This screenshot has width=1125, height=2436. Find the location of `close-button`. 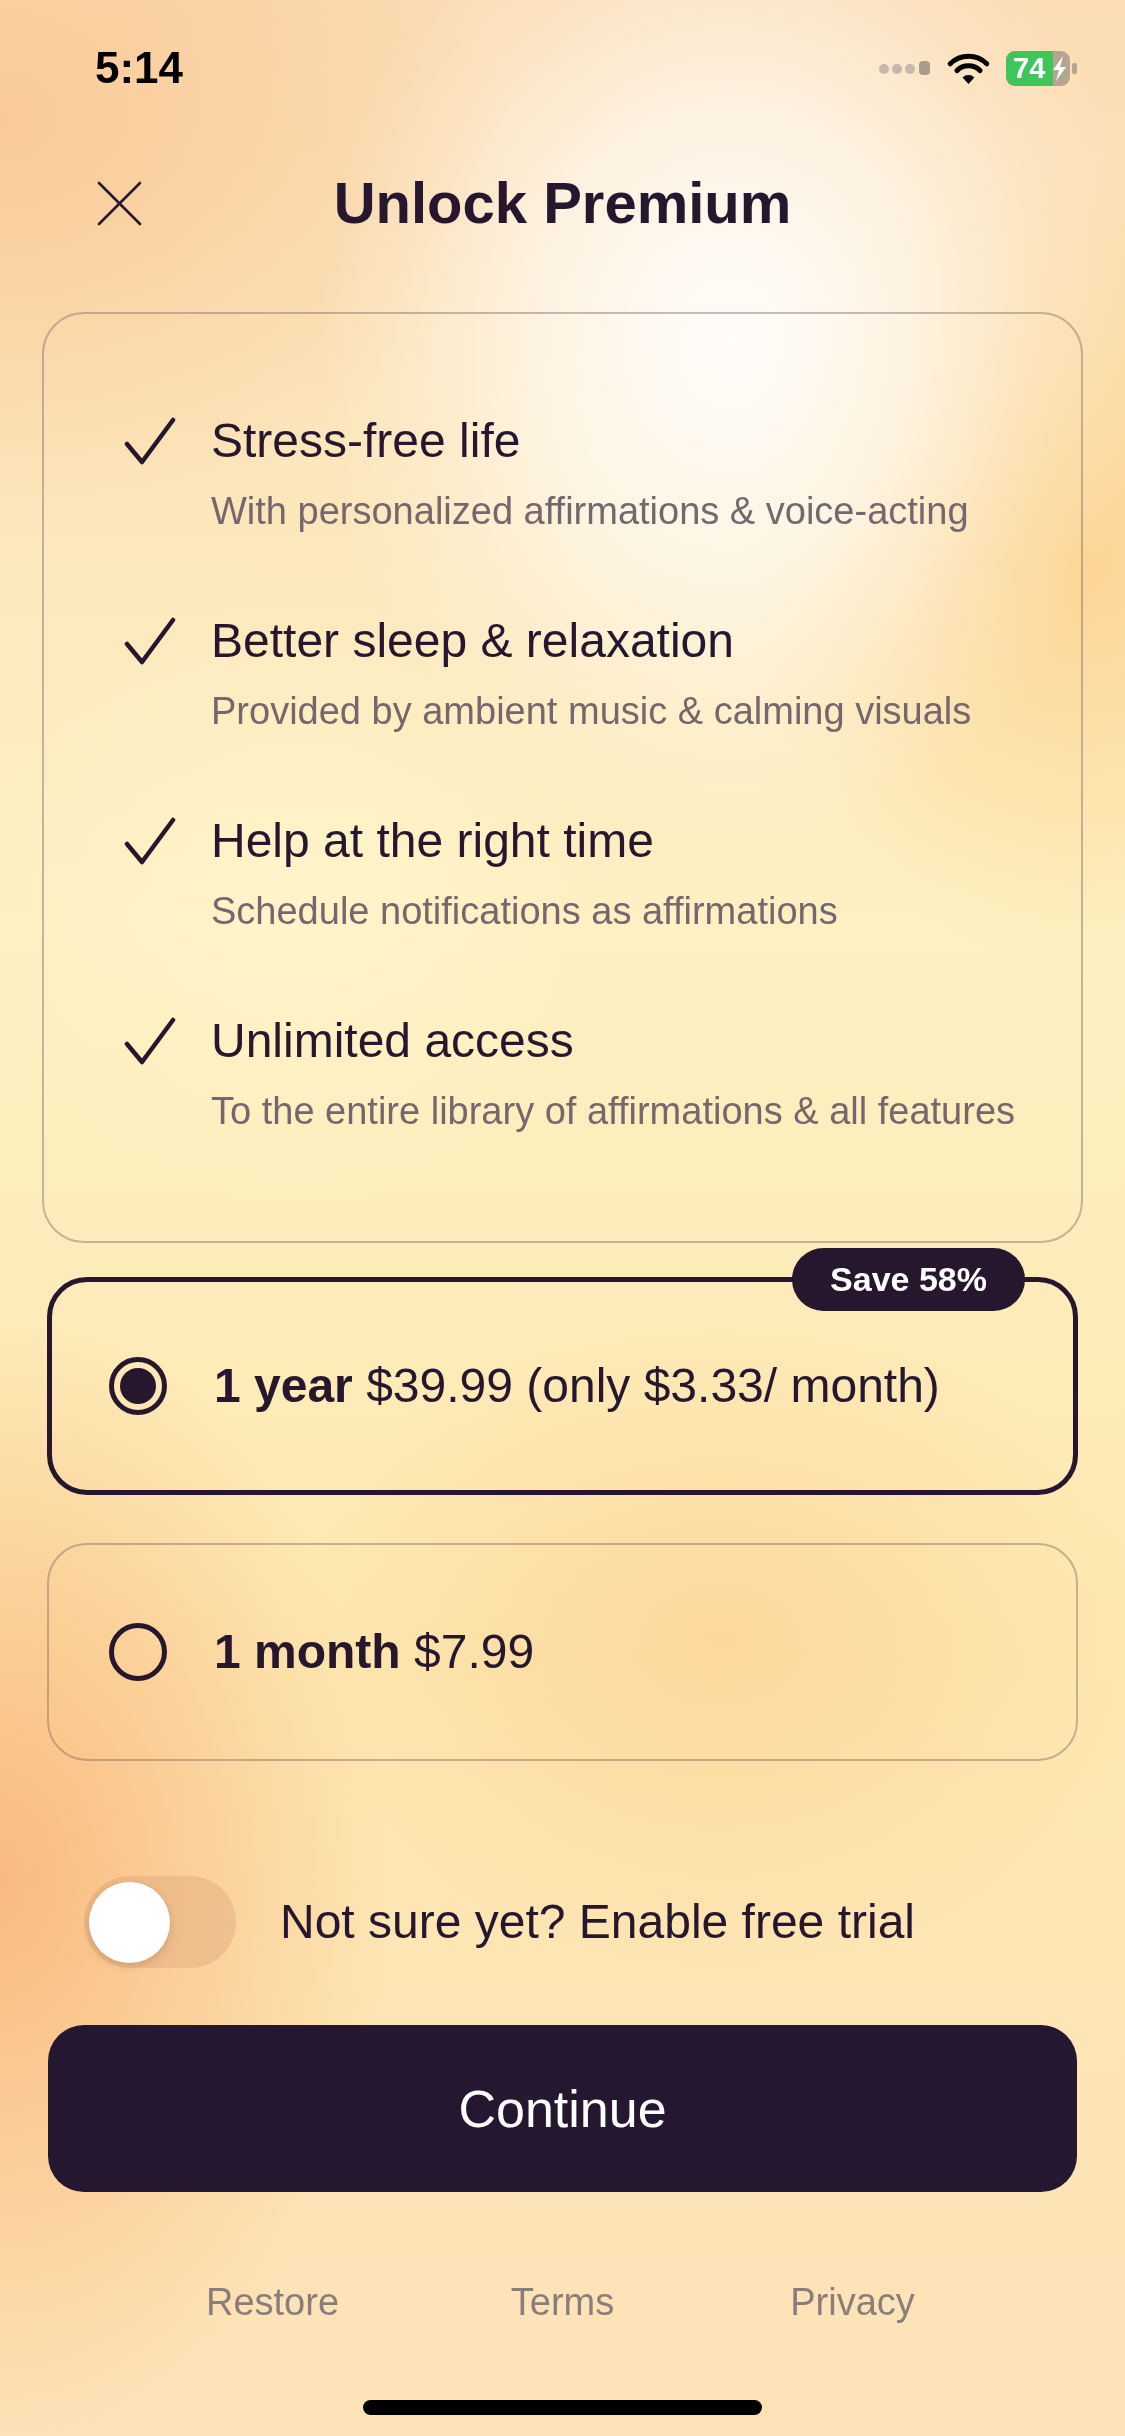

close-button is located at coordinates (119, 203).